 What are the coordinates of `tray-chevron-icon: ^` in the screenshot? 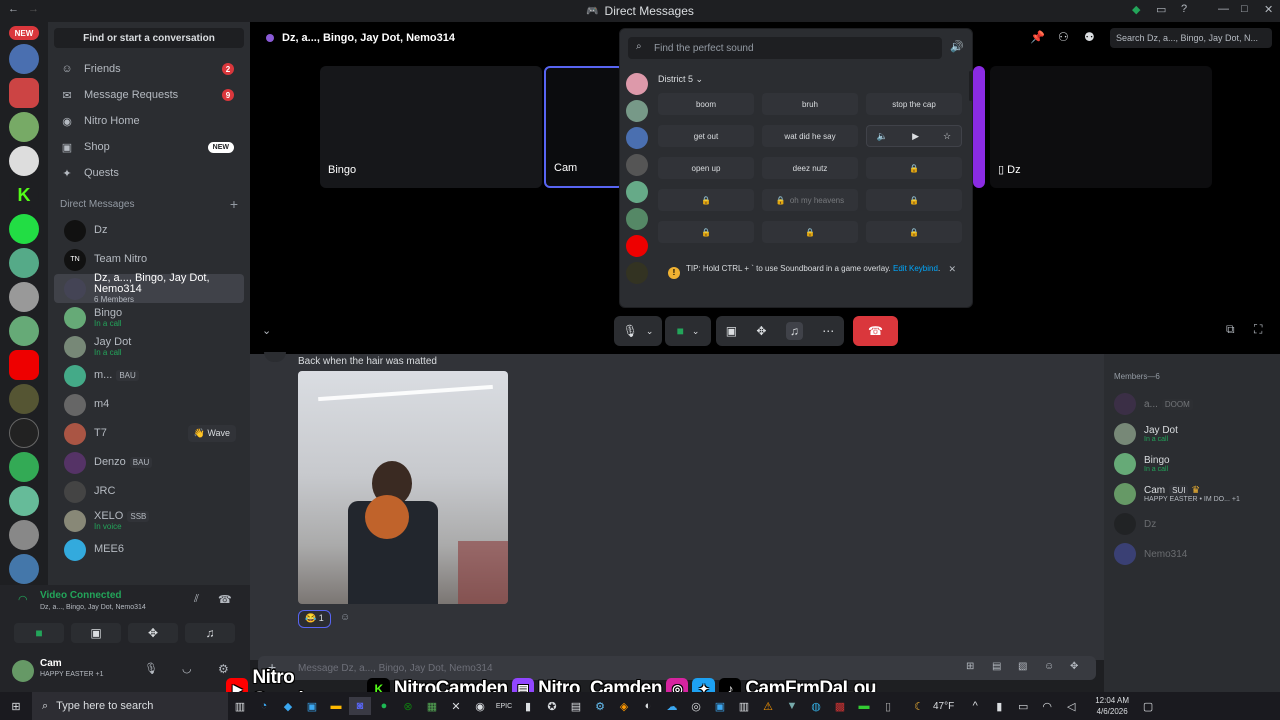 It's located at (975, 706).